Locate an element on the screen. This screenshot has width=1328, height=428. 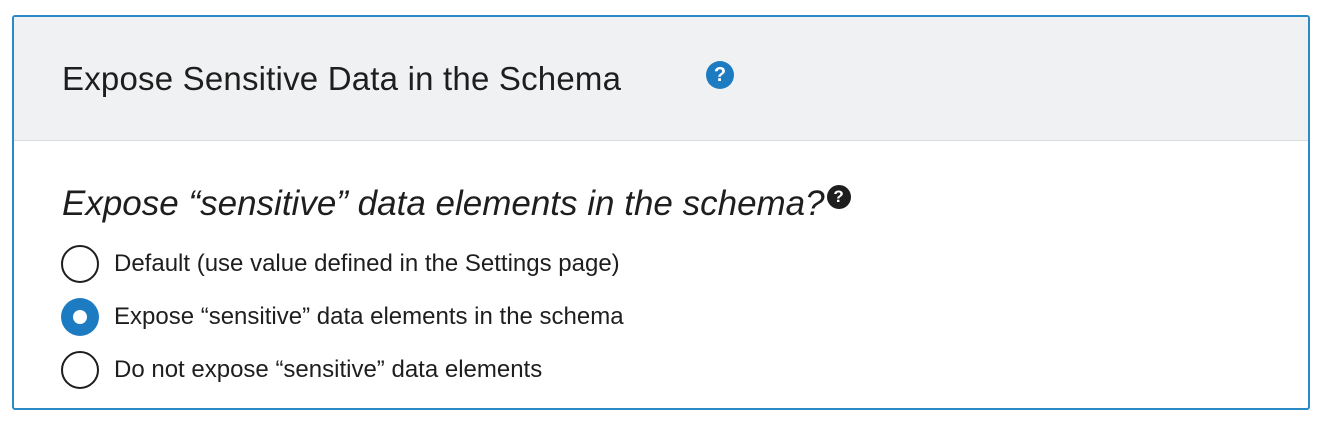
radio-button-default is located at coordinates (80, 263).